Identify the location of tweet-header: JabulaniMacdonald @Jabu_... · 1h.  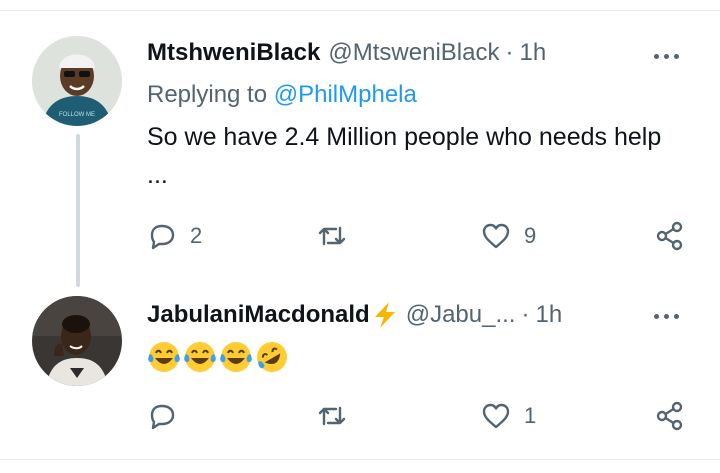
(354, 315).